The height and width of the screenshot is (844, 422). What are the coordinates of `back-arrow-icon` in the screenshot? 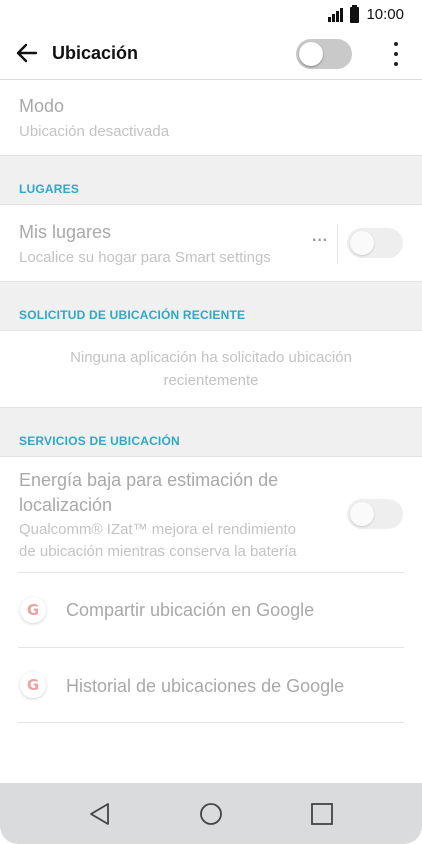 It's located at (27, 53).